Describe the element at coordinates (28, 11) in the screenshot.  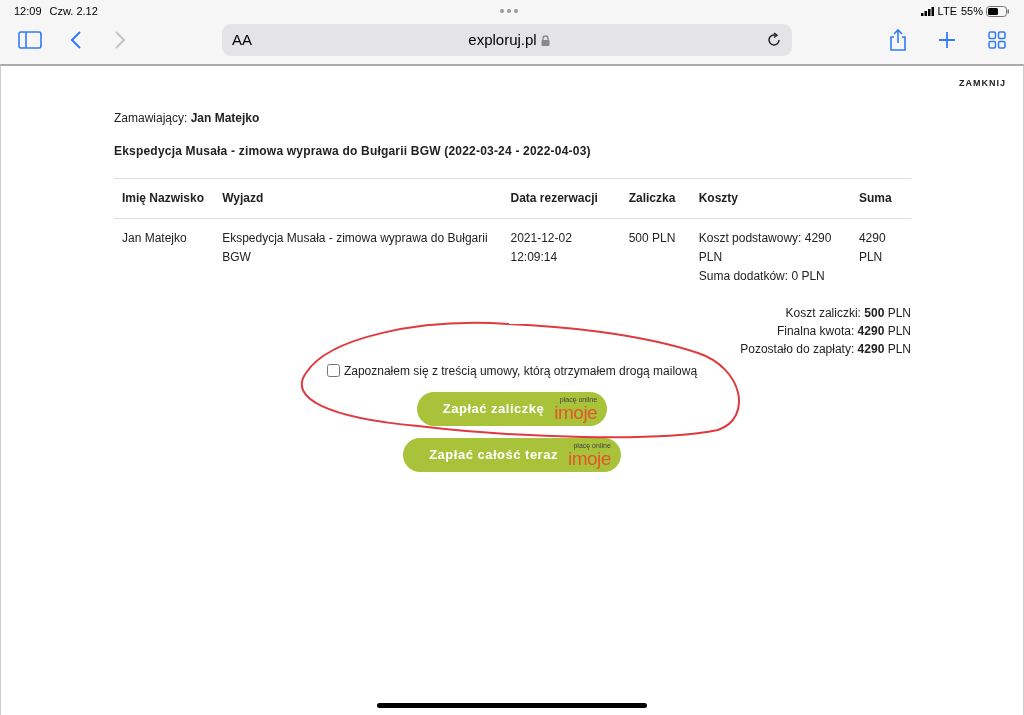
I see `status-time: 12:09` at that location.